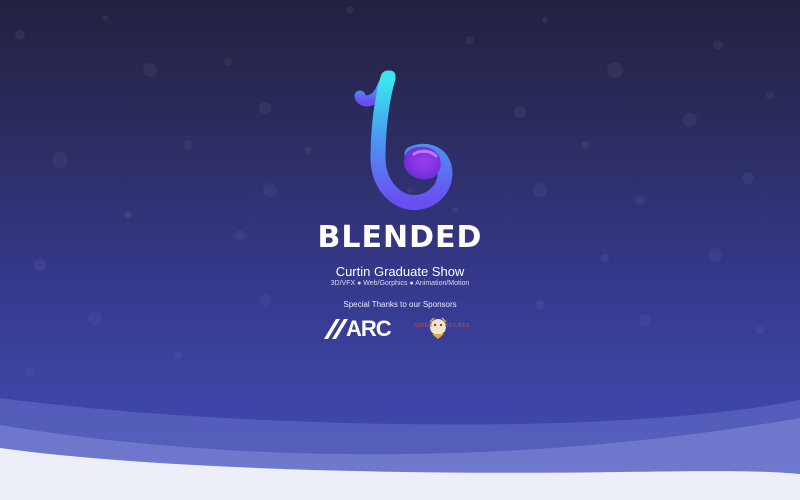 The image size is (800, 500). I want to click on blended-logo-icon, so click(403, 140).